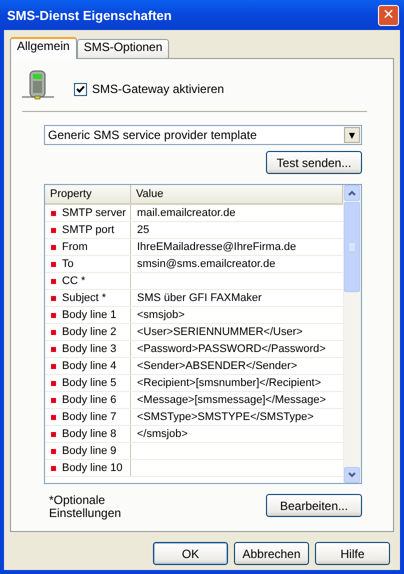 This screenshot has width=404, height=574. What do you see at coordinates (68, 264) in the screenshot?
I see `property-name: To` at bounding box center [68, 264].